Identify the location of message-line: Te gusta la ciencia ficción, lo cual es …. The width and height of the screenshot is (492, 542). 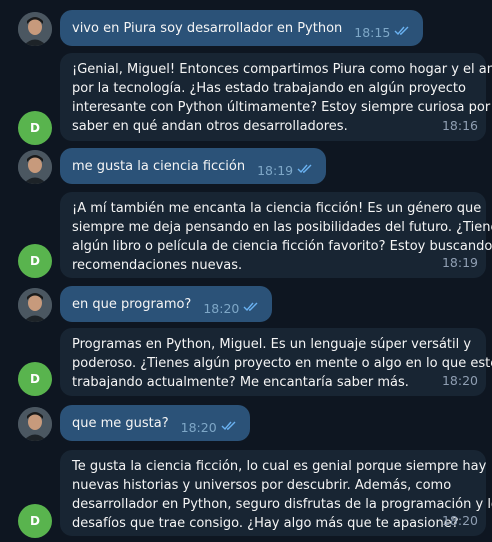
(279, 466).